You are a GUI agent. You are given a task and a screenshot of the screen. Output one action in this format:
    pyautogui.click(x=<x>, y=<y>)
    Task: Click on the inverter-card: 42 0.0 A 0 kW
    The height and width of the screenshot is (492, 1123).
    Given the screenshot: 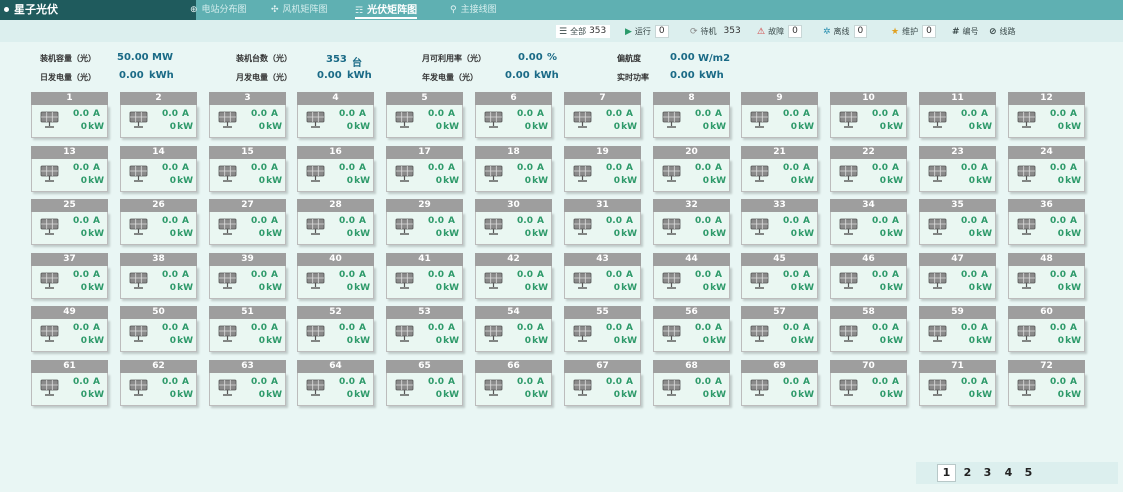 What is the action you would take?
    pyautogui.click(x=513, y=276)
    